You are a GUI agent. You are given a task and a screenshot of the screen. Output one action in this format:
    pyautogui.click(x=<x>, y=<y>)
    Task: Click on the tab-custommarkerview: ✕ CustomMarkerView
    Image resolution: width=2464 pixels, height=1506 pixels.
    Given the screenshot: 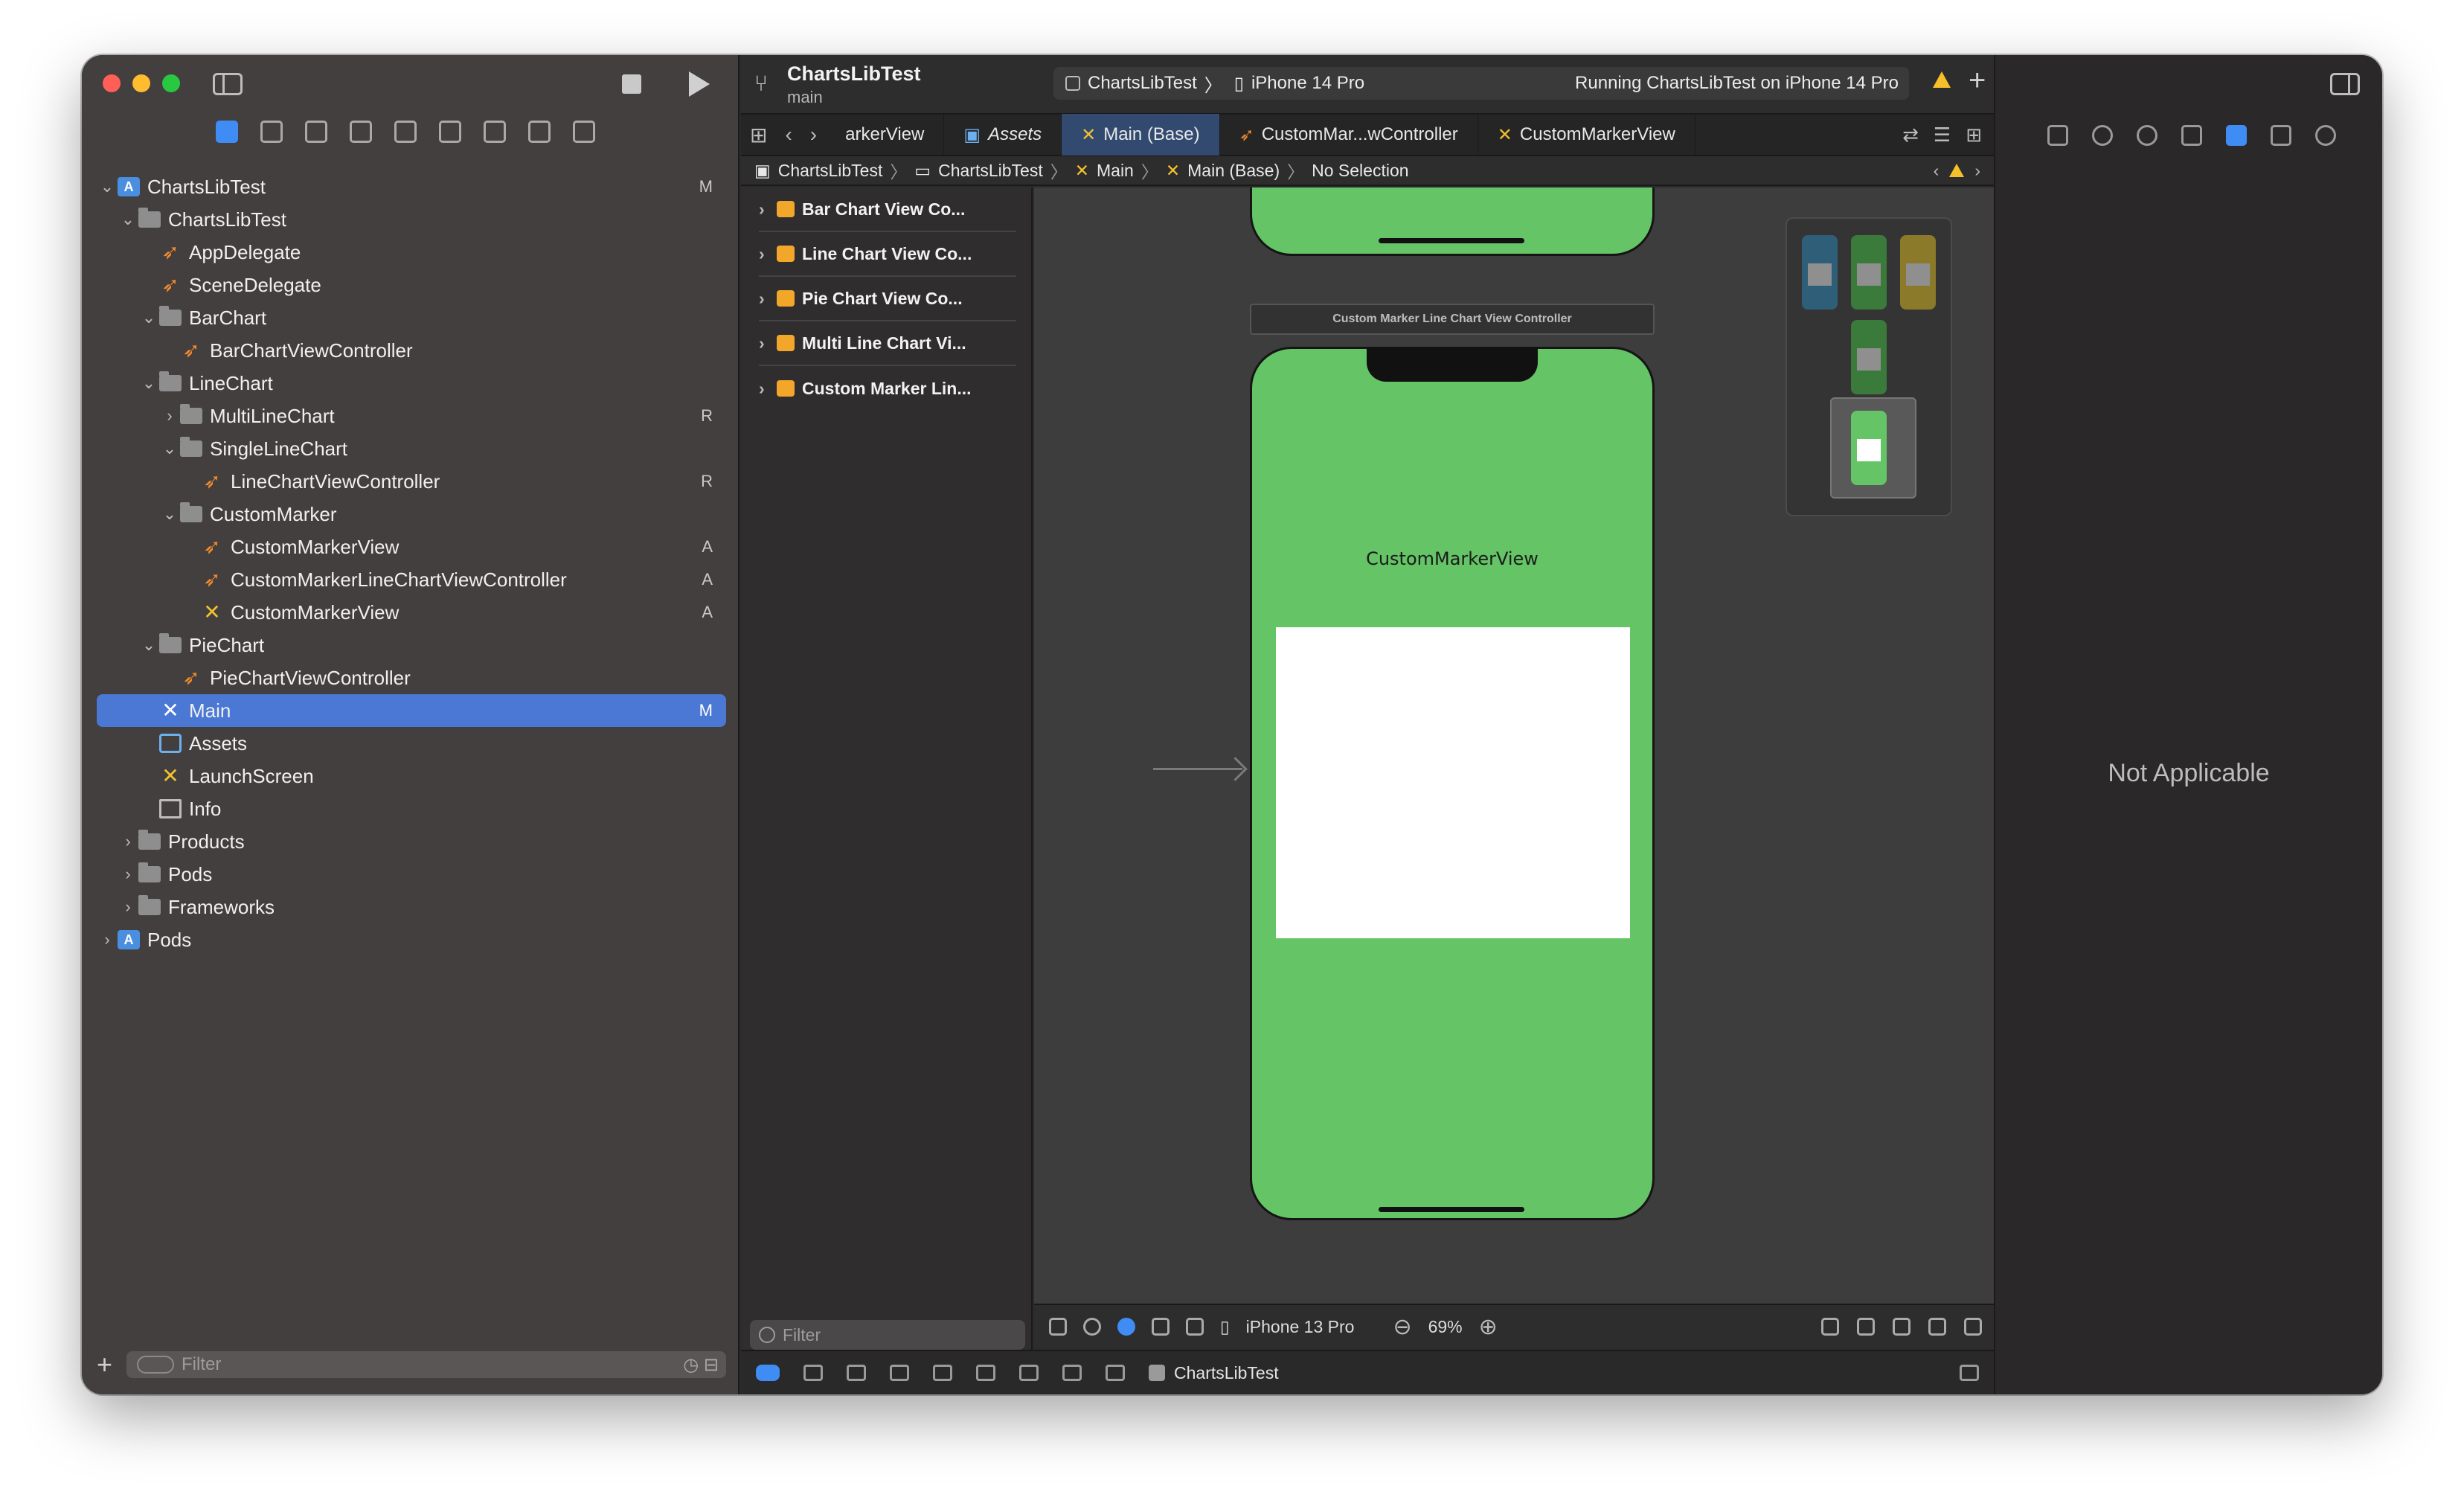 What is the action you would take?
    pyautogui.click(x=1586, y=135)
    